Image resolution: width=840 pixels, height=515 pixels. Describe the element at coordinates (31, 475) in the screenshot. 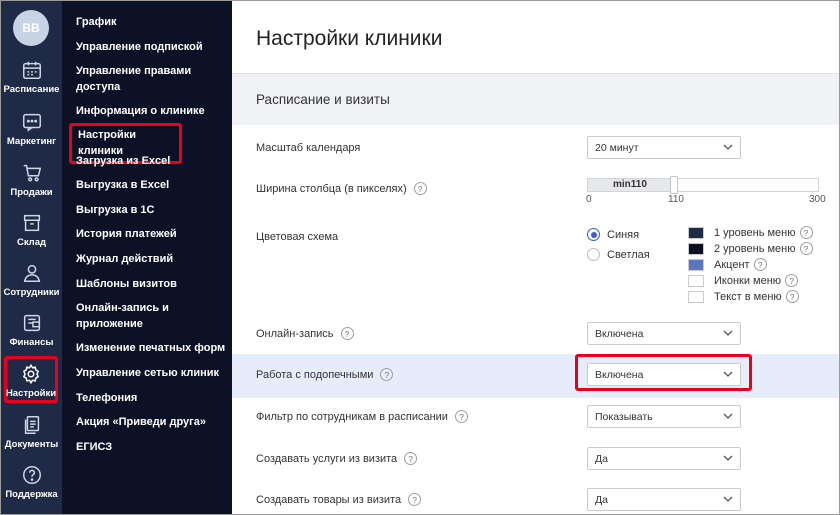

I see `question-icon` at that location.